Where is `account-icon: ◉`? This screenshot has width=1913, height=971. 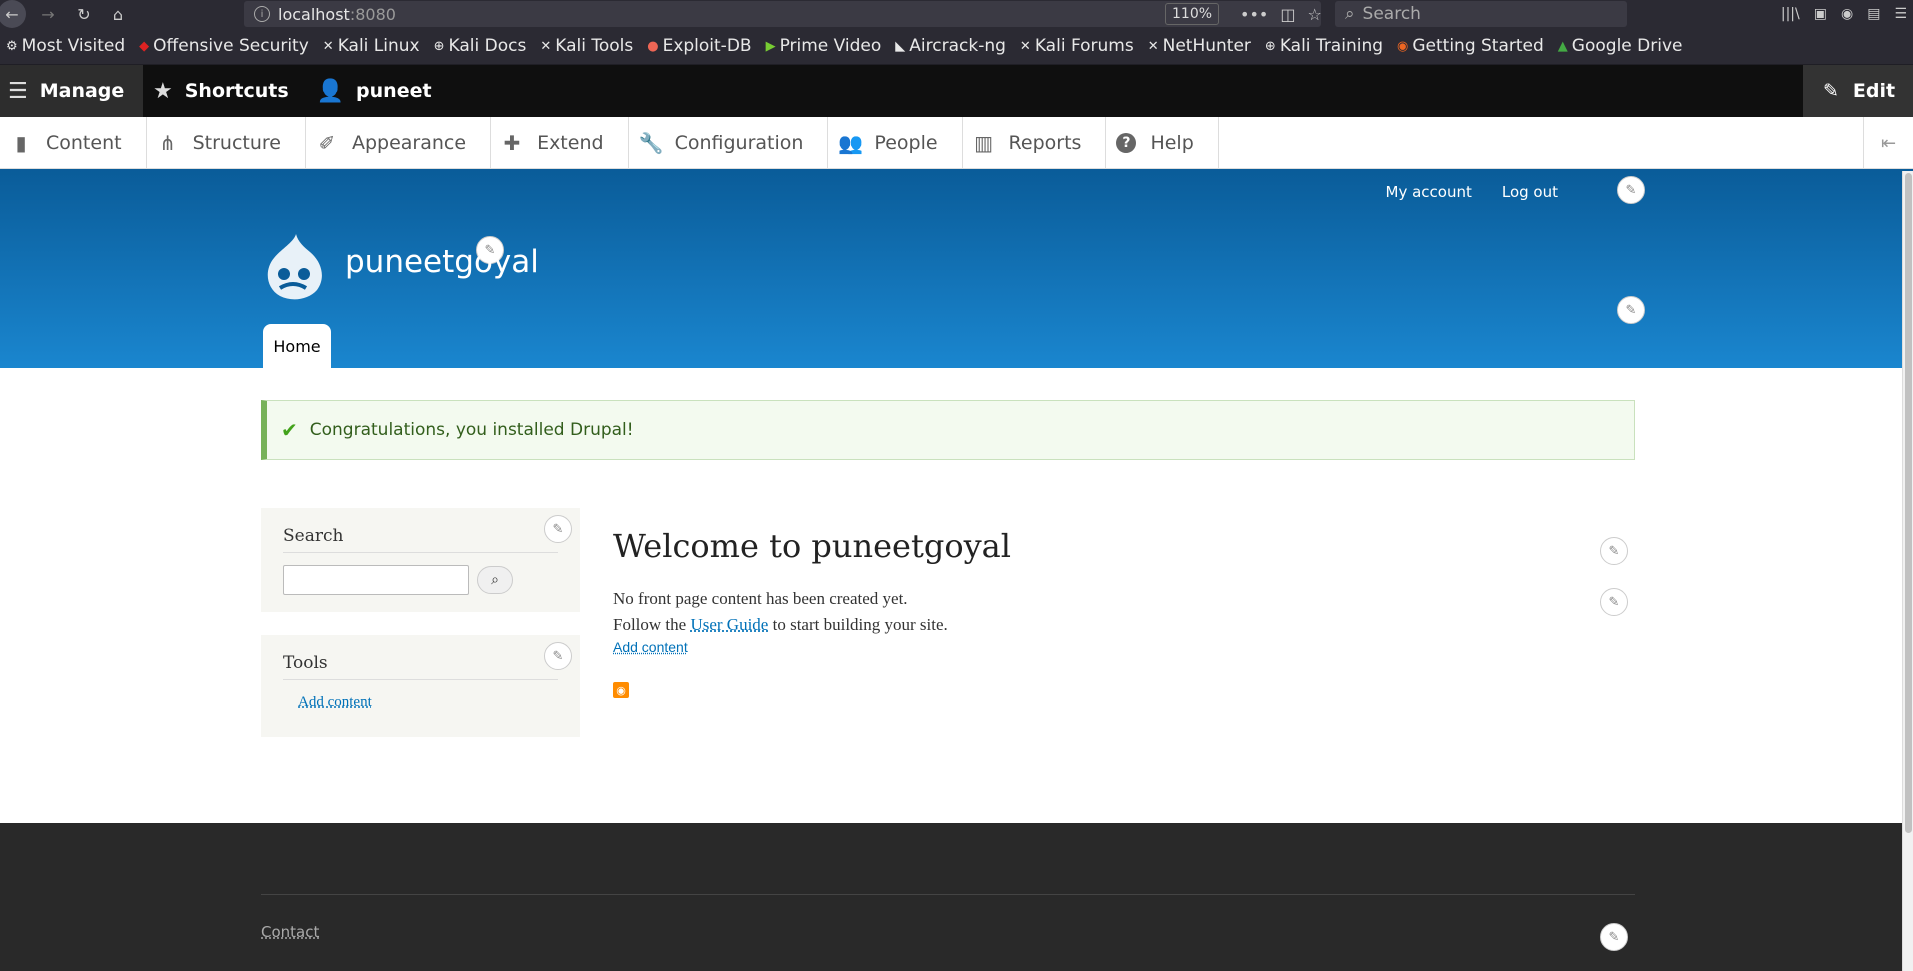 account-icon: ◉ is located at coordinates (1847, 14).